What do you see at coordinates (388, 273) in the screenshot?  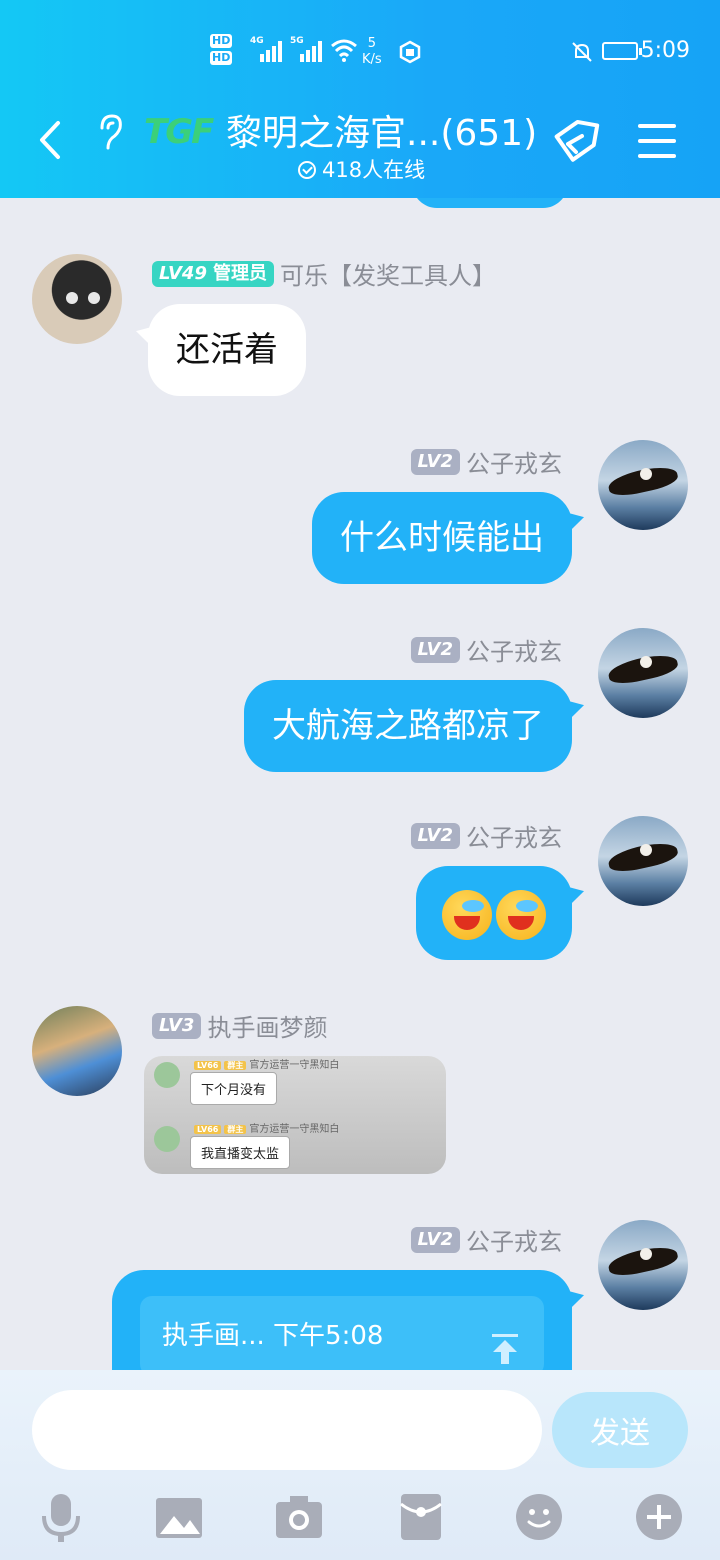 I see `sender-name: 可乐【发奖工具人】` at bounding box center [388, 273].